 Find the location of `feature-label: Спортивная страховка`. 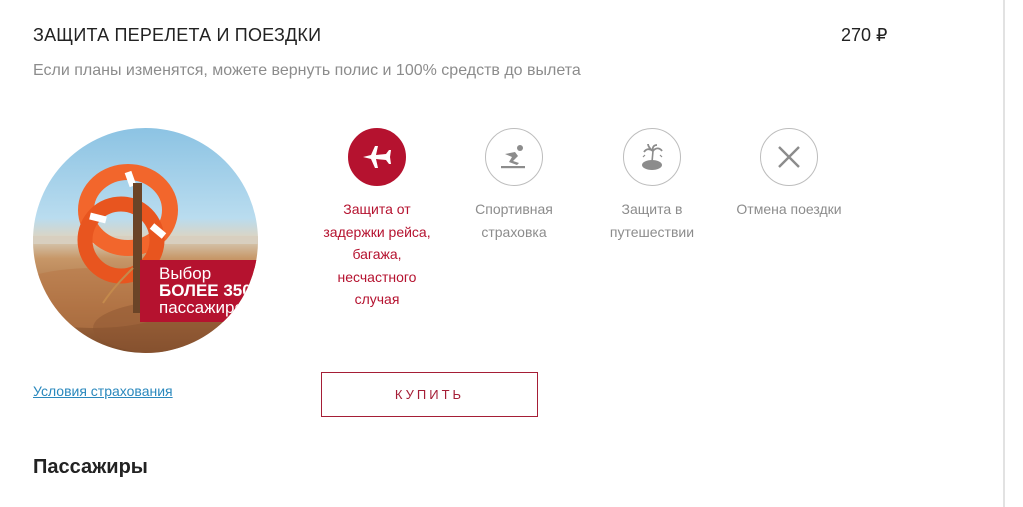

feature-label: Спортивная страховка is located at coordinates (514, 220).